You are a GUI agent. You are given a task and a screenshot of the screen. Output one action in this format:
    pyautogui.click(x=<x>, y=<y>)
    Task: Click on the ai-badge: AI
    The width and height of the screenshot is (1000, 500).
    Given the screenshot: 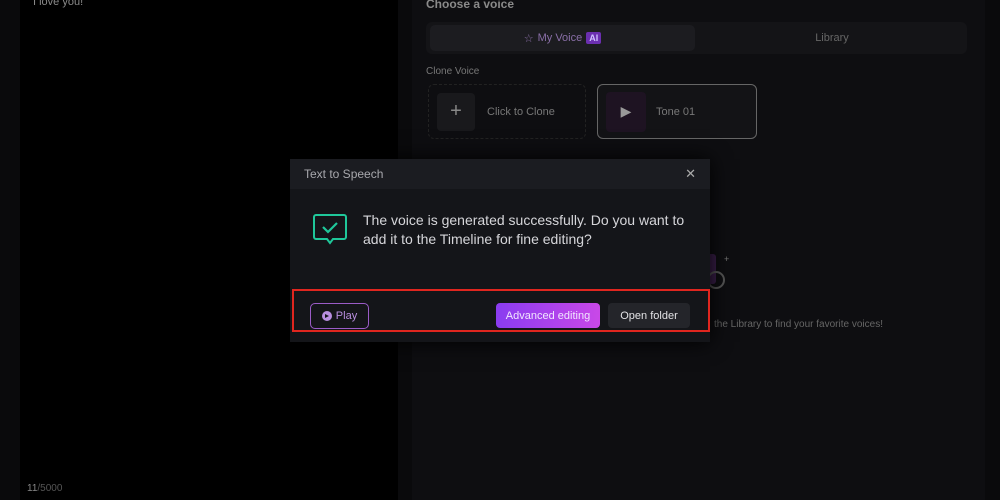 What is the action you would take?
    pyautogui.click(x=594, y=38)
    